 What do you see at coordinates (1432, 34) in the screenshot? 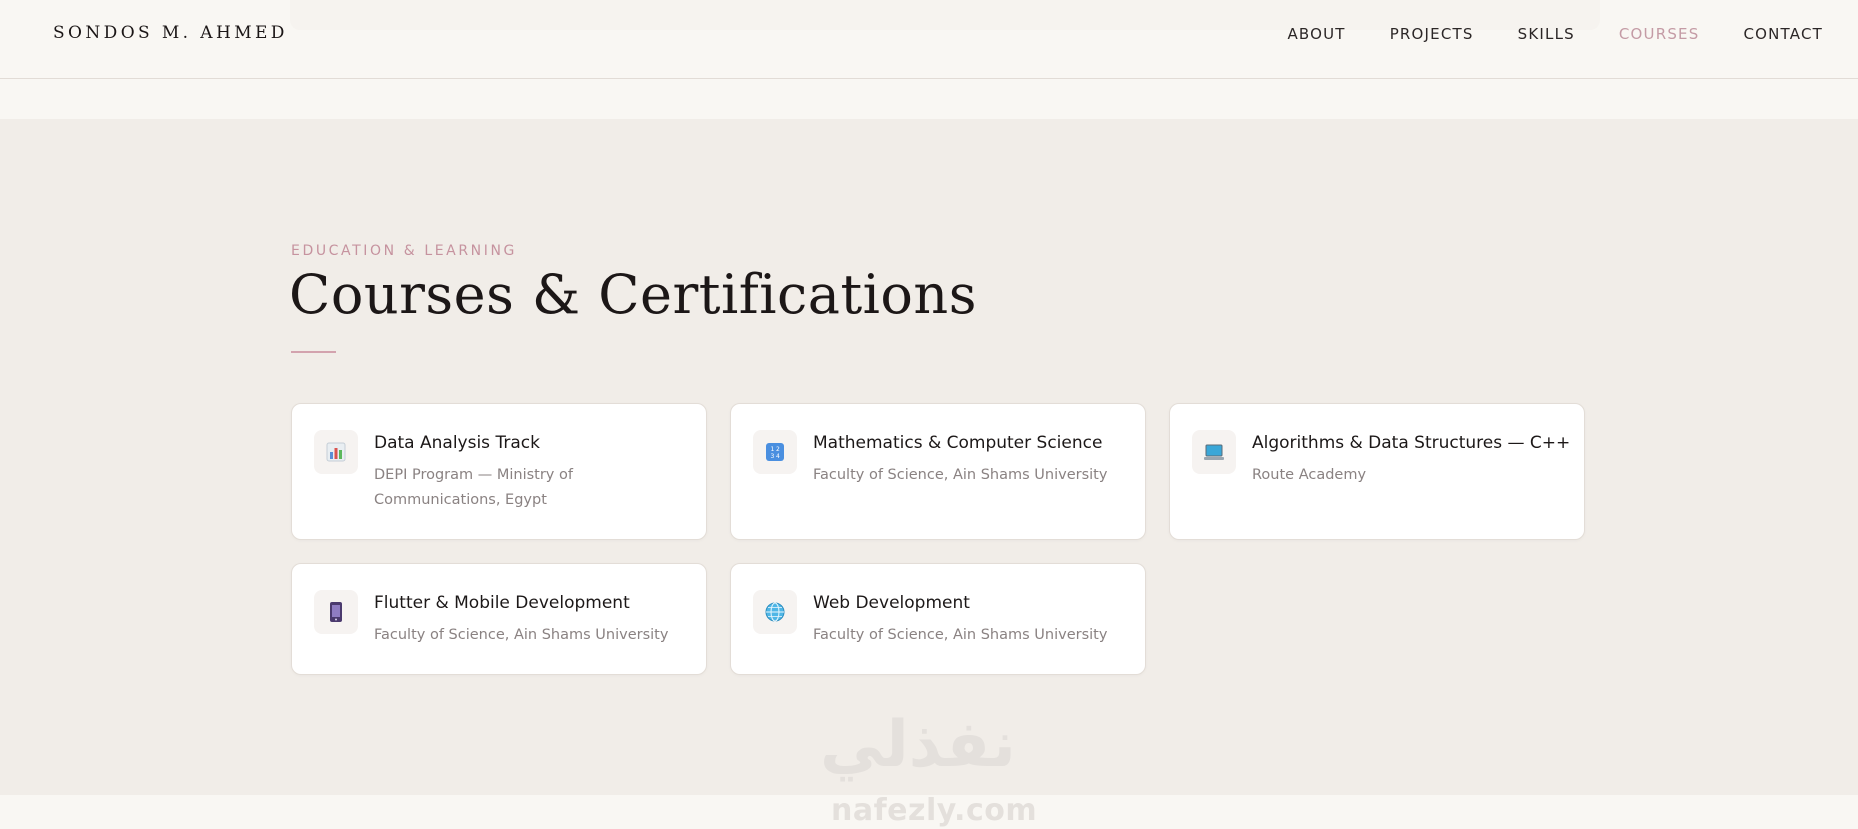
I see `nav-item-projects: PROJECTS` at bounding box center [1432, 34].